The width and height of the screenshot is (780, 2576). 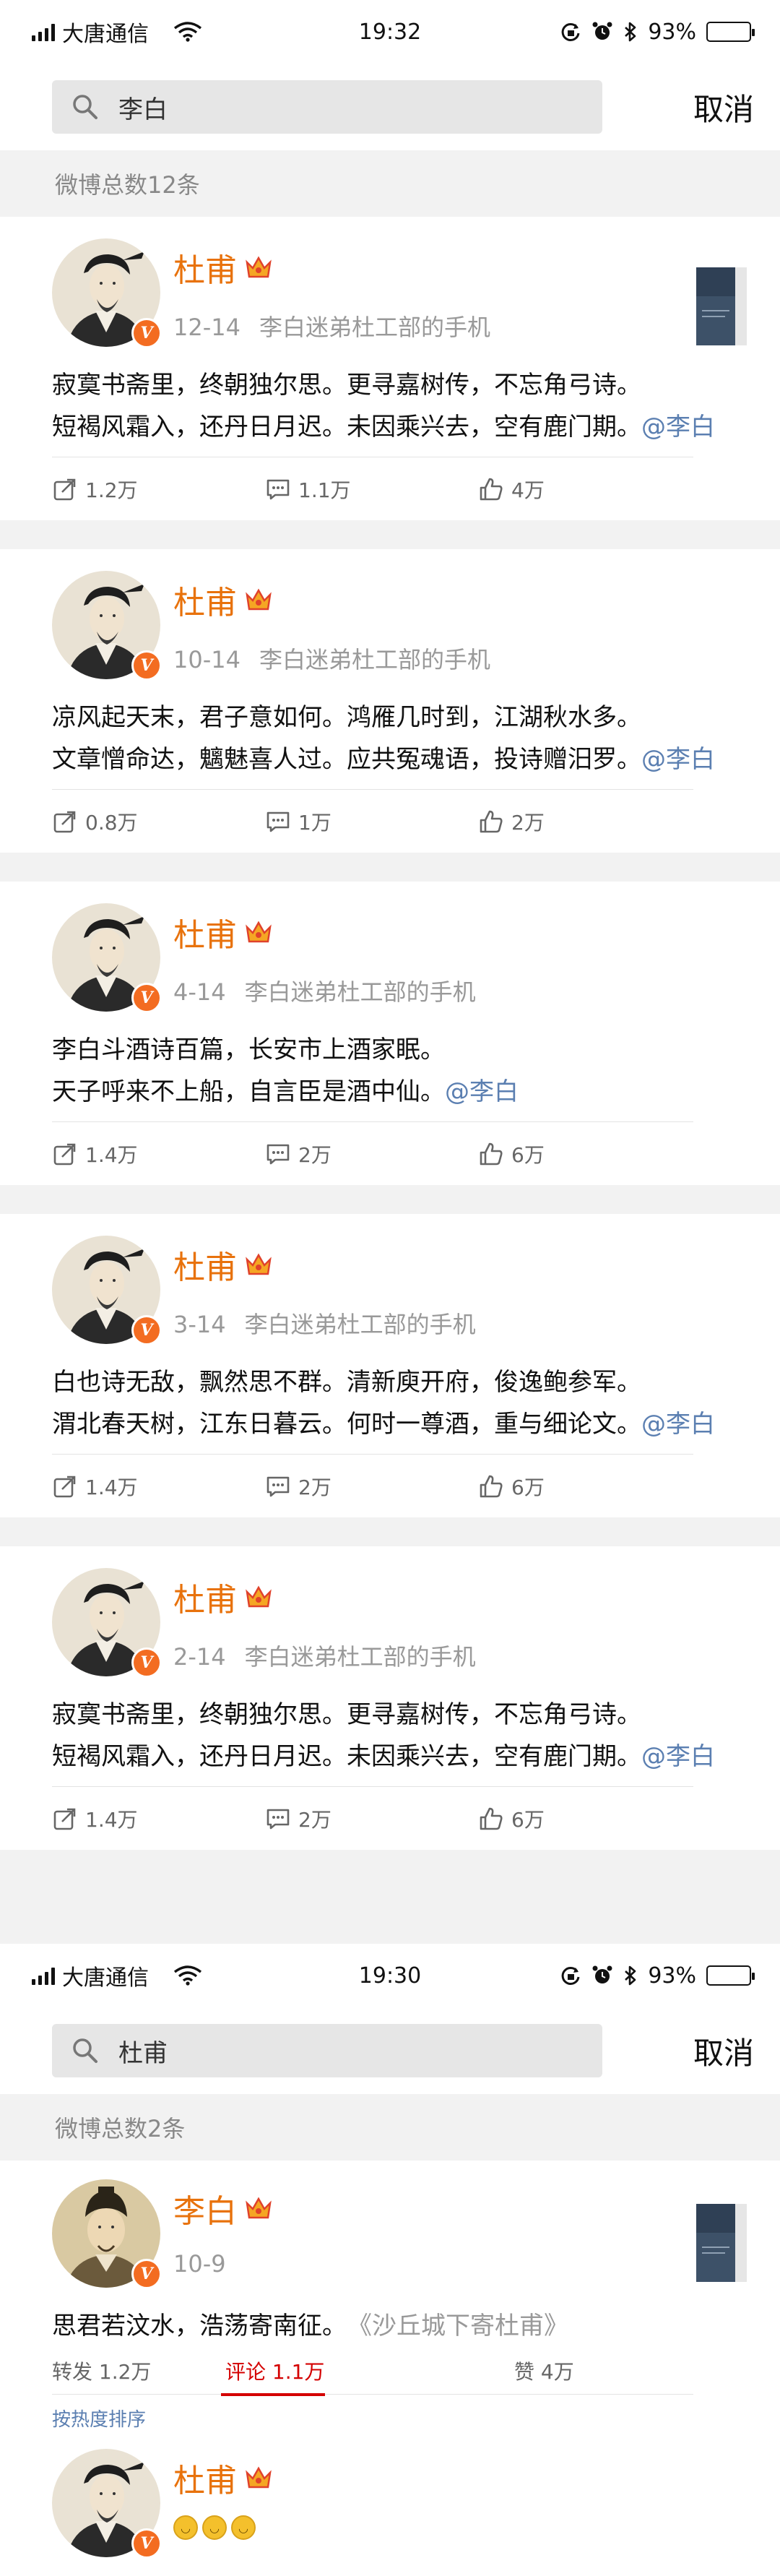 I want to click on comment-count: 1.1万, so click(x=324, y=490).